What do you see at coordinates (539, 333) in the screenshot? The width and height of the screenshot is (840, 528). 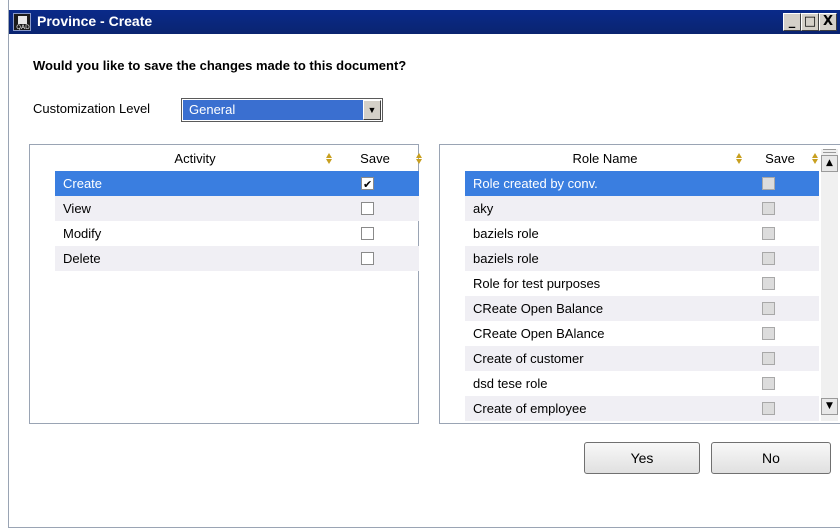 I see `row-label: CReate Open BAlance` at bounding box center [539, 333].